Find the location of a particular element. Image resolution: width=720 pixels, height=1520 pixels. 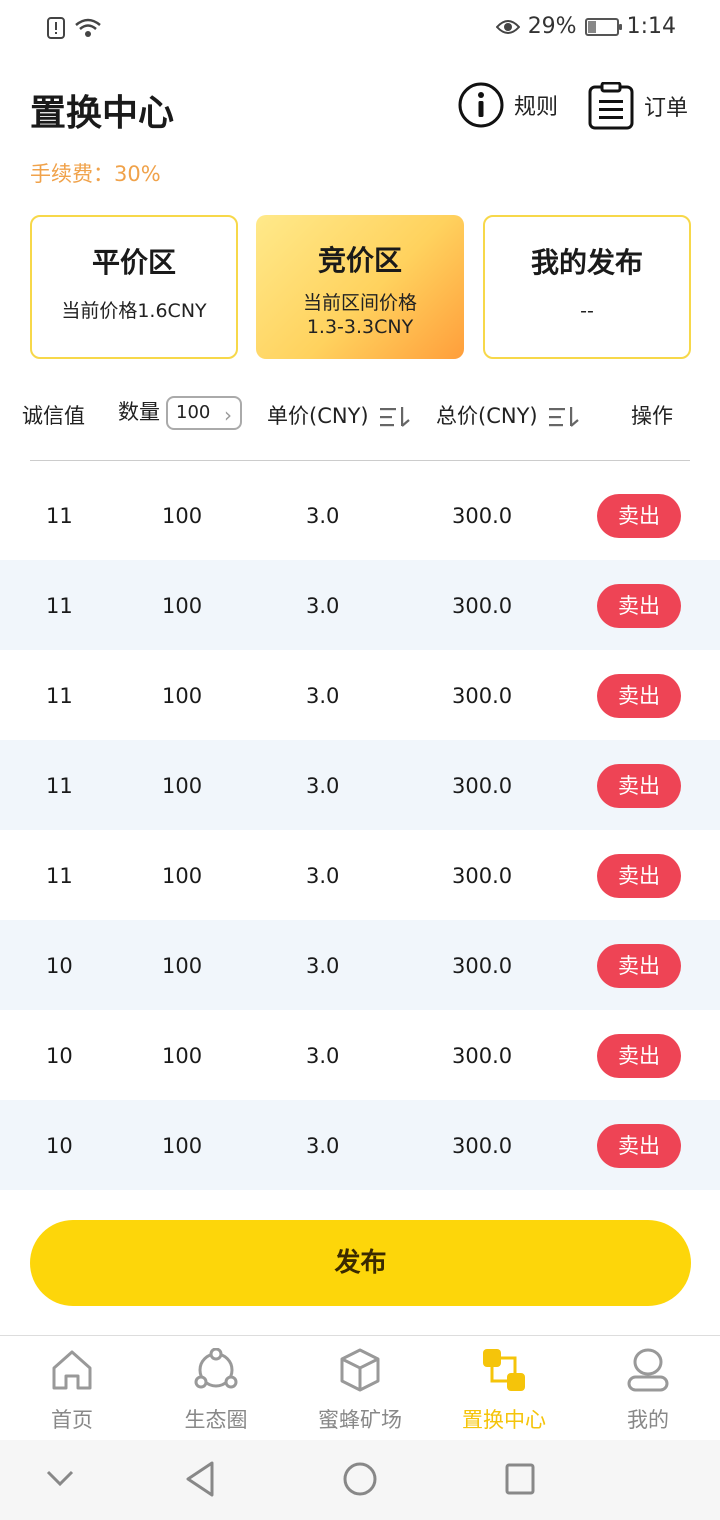

header-action: 操作 is located at coordinates (652, 416).